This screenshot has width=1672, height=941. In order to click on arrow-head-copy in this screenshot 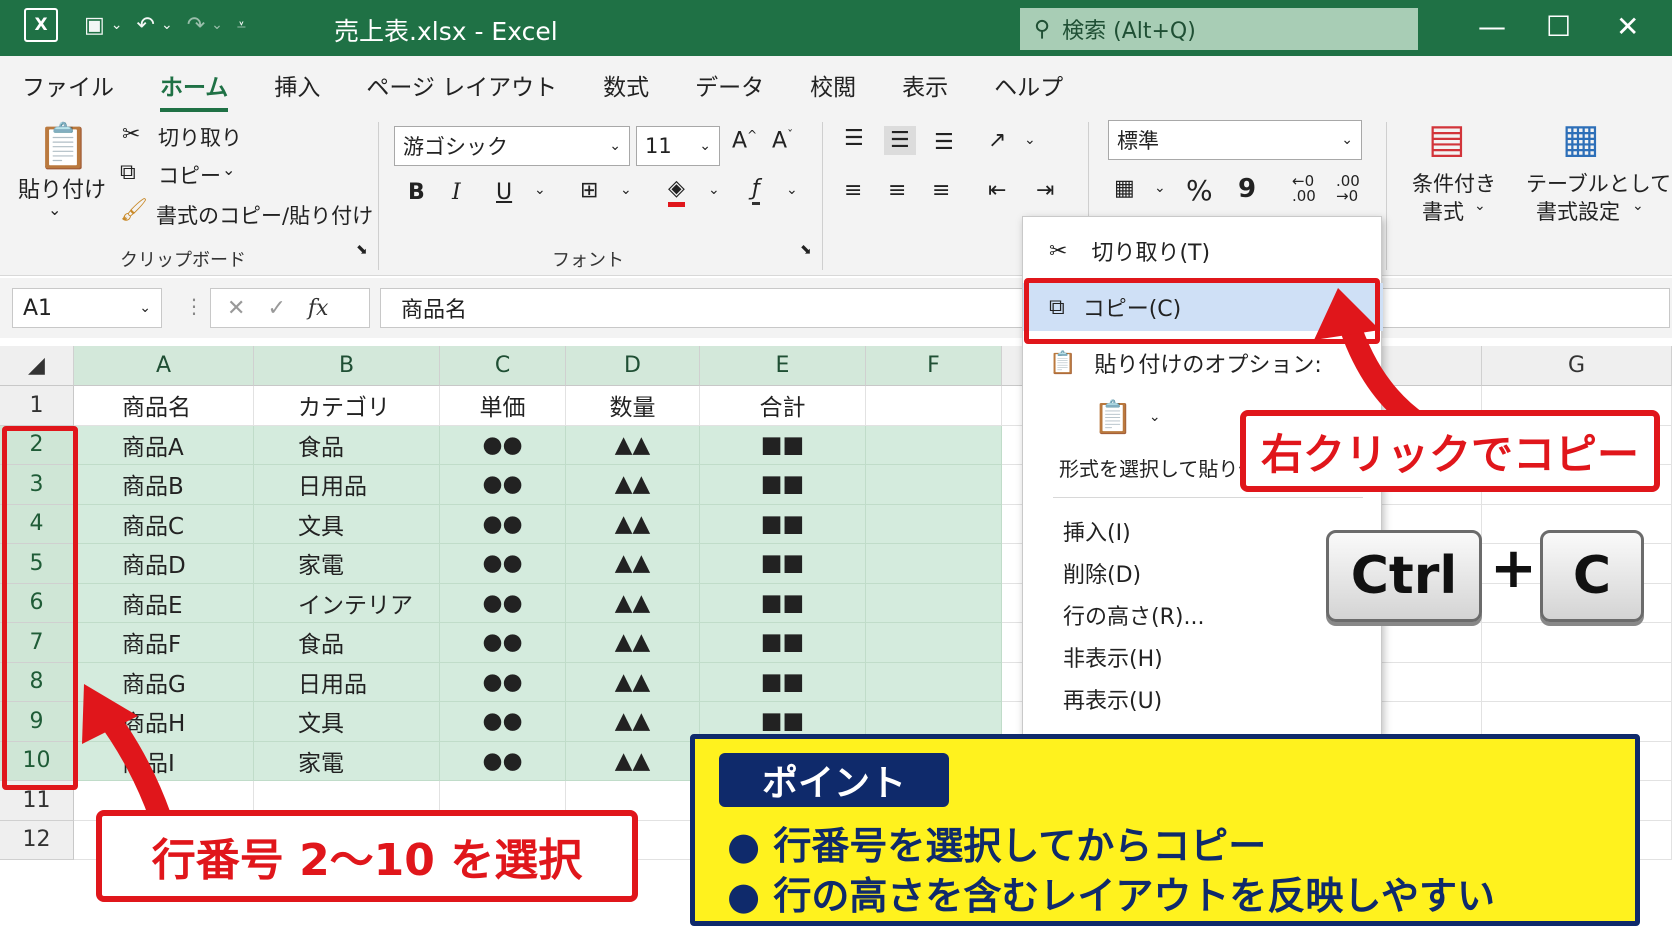, I will do `click(1347, 314)`.